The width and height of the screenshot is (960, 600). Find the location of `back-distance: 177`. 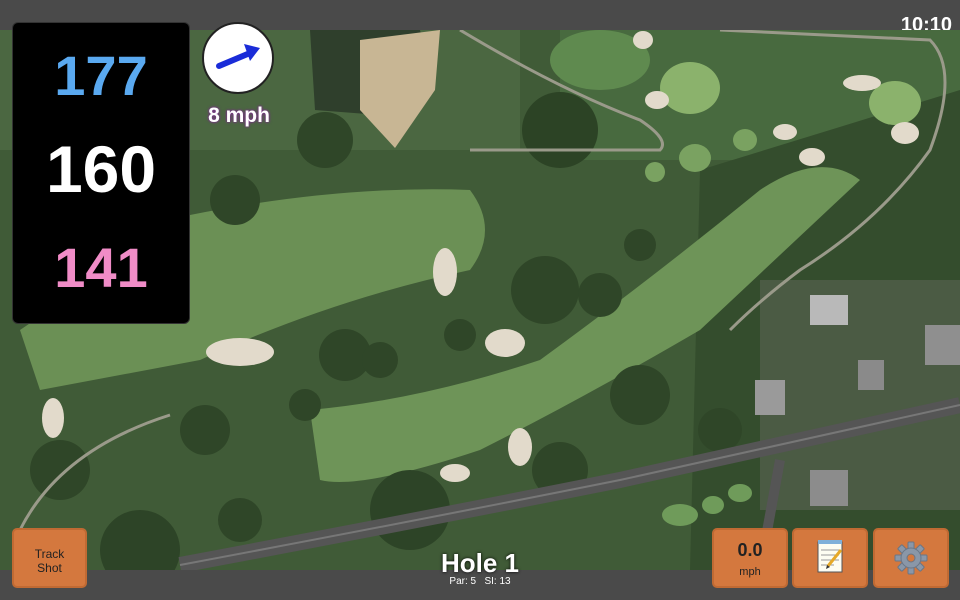

back-distance: 177 is located at coordinates (101, 75).